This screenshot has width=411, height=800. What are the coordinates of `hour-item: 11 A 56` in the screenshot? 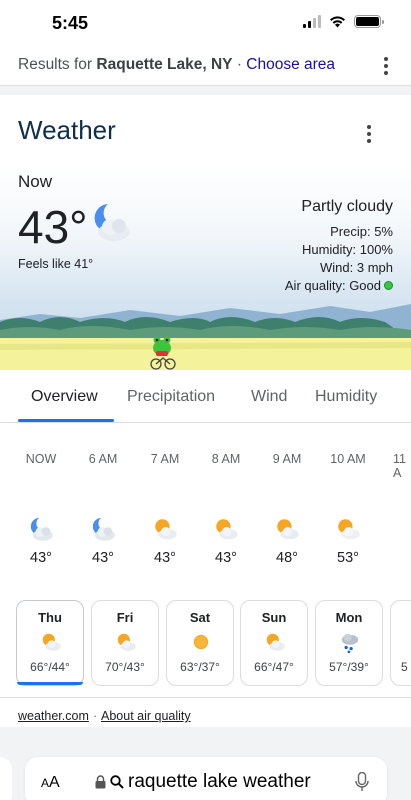 It's located at (397, 460).